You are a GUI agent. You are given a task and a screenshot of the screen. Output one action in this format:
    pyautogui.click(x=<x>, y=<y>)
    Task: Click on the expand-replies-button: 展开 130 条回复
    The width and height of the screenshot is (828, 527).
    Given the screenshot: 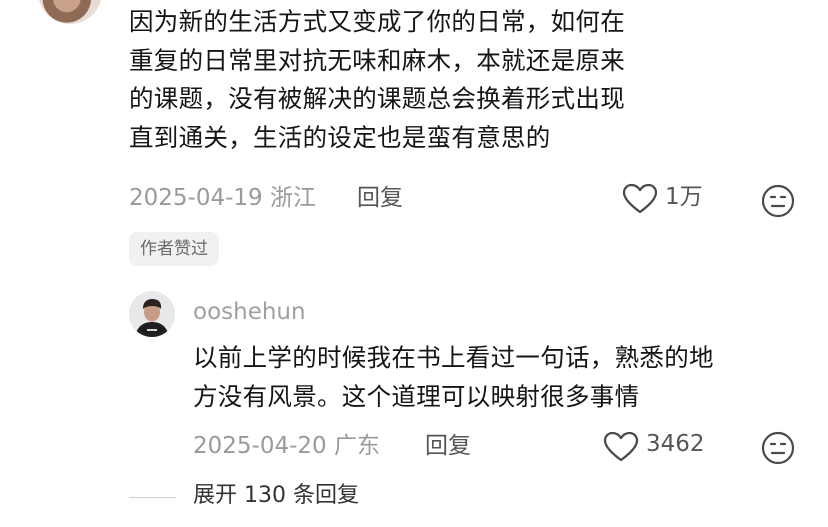 What is the action you would take?
    pyautogui.click(x=276, y=496)
    